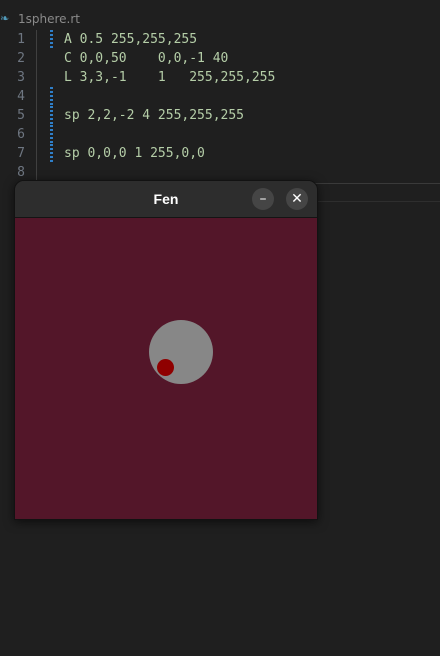 The width and height of the screenshot is (440, 656). What do you see at coordinates (21, 172) in the screenshot?
I see `line-number: 8` at bounding box center [21, 172].